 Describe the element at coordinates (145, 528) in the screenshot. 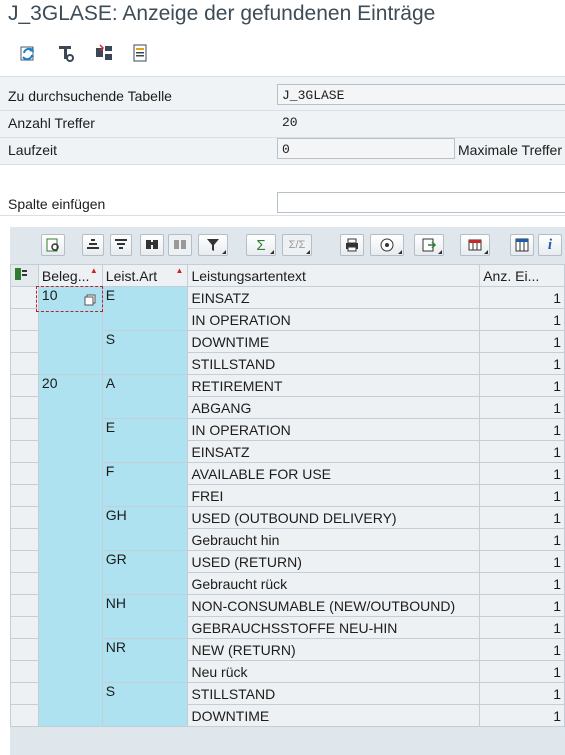

I see `cell-activity-type: GH` at that location.